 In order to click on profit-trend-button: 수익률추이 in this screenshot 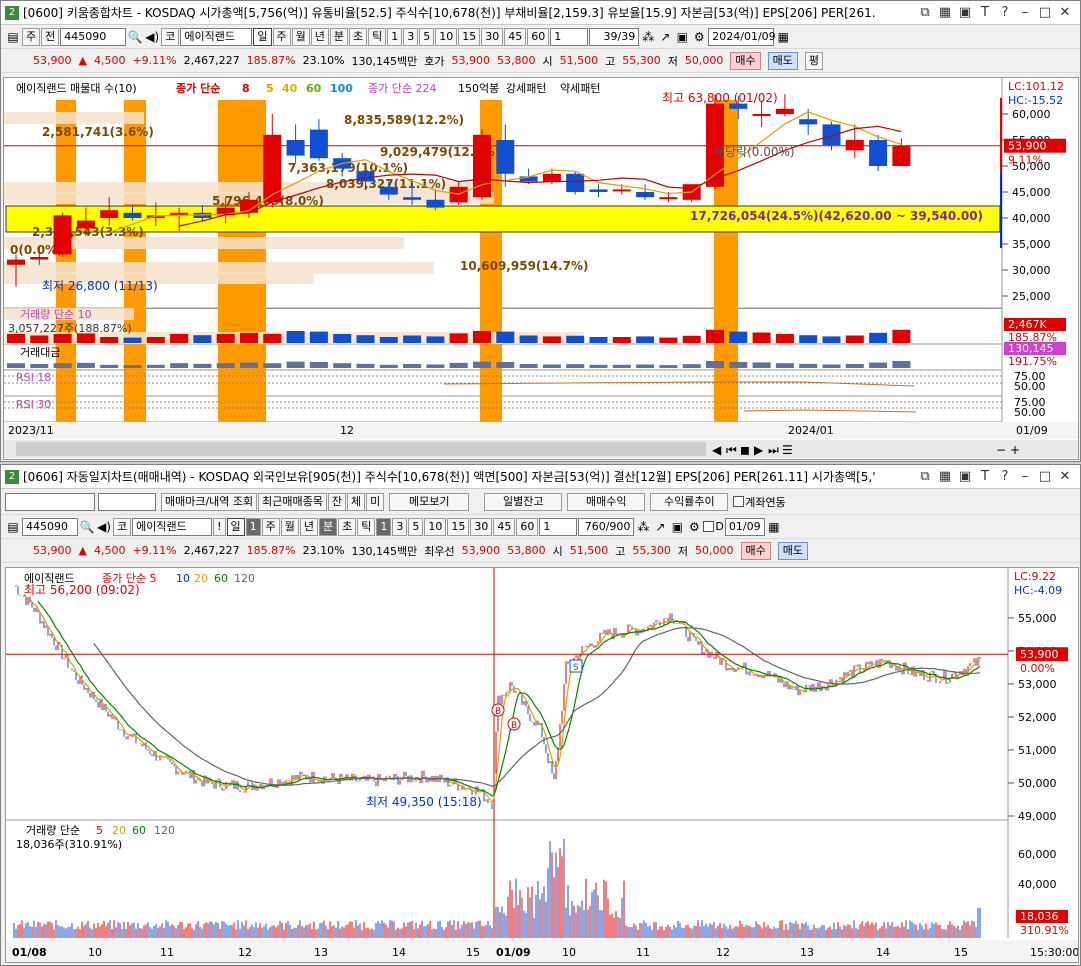, I will do `click(689, 501)`.